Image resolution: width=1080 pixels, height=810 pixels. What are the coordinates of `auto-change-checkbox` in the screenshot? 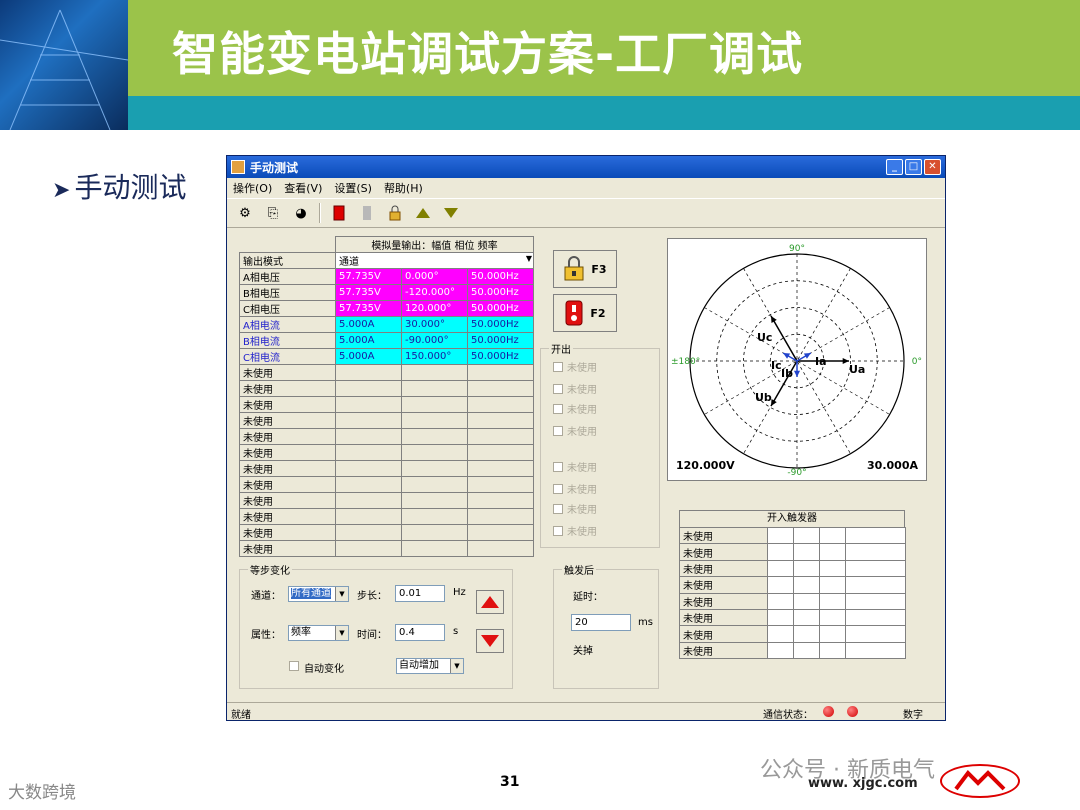 It's located at (294, 666).